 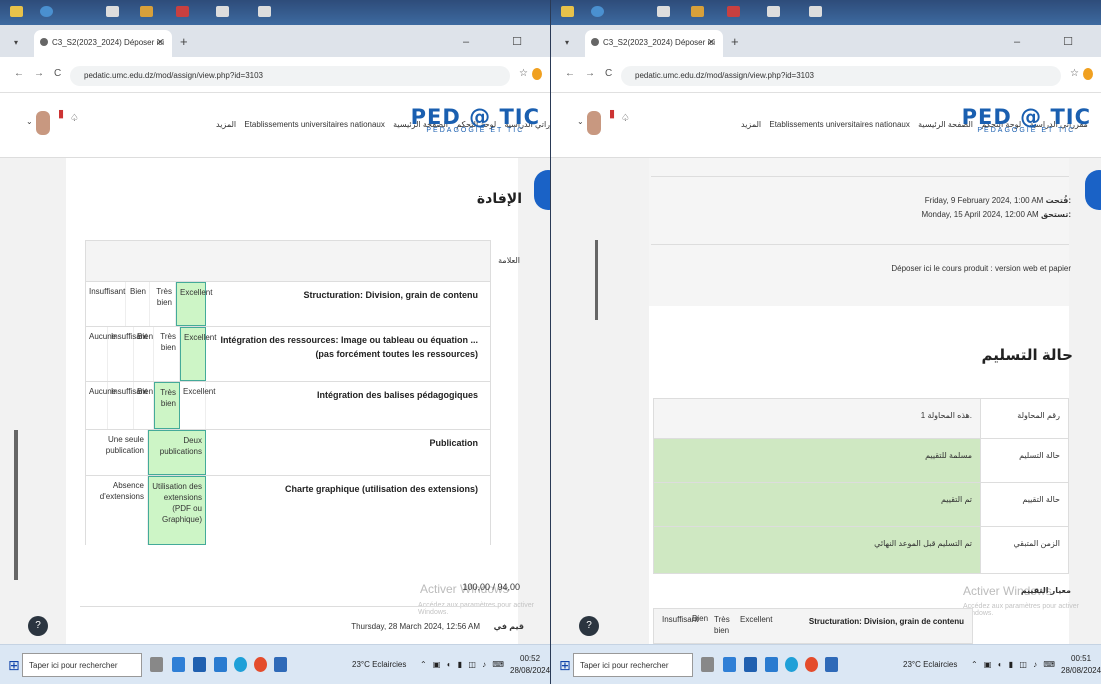 I want to click on rubric-label: العلامة, so click(x=509, y=260).